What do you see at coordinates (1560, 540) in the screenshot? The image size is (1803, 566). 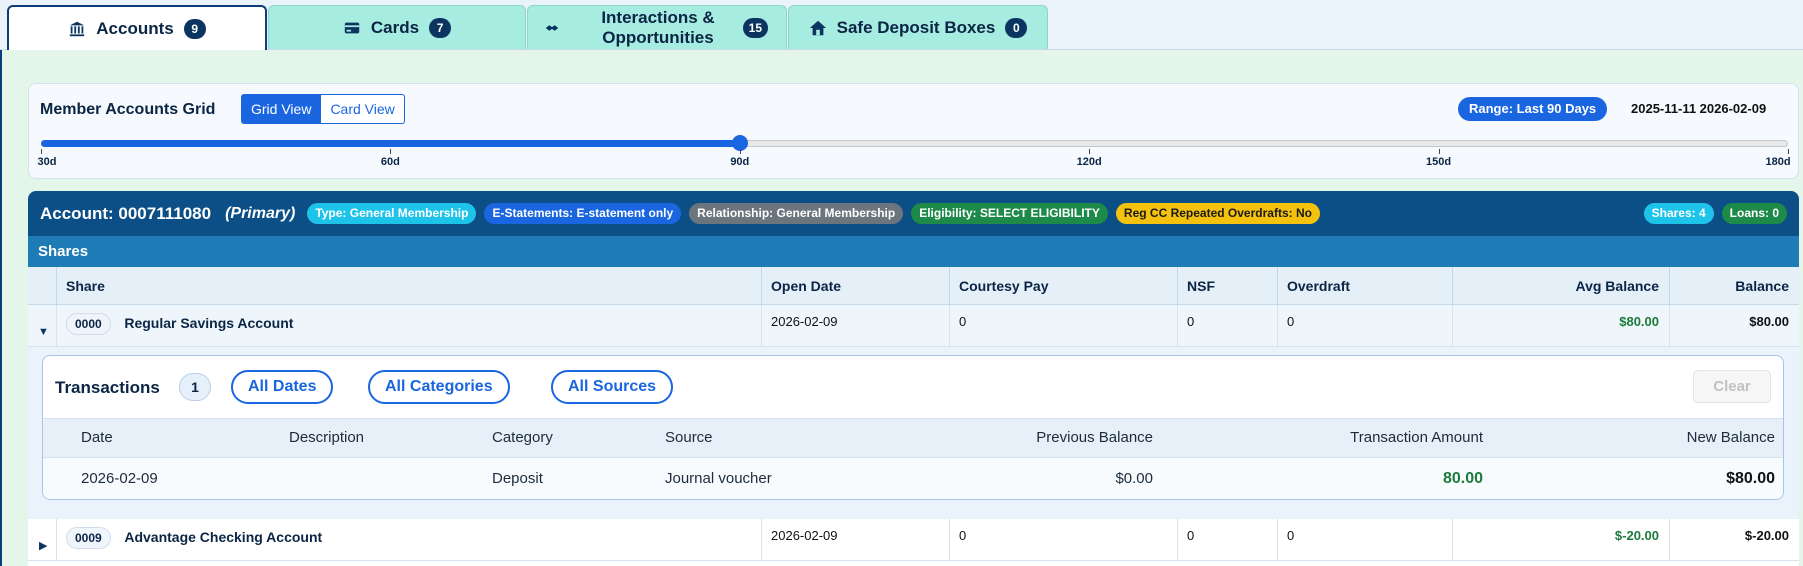 I see `avg-balance-cell: $-20.00` at bounding box center [1560, 540].